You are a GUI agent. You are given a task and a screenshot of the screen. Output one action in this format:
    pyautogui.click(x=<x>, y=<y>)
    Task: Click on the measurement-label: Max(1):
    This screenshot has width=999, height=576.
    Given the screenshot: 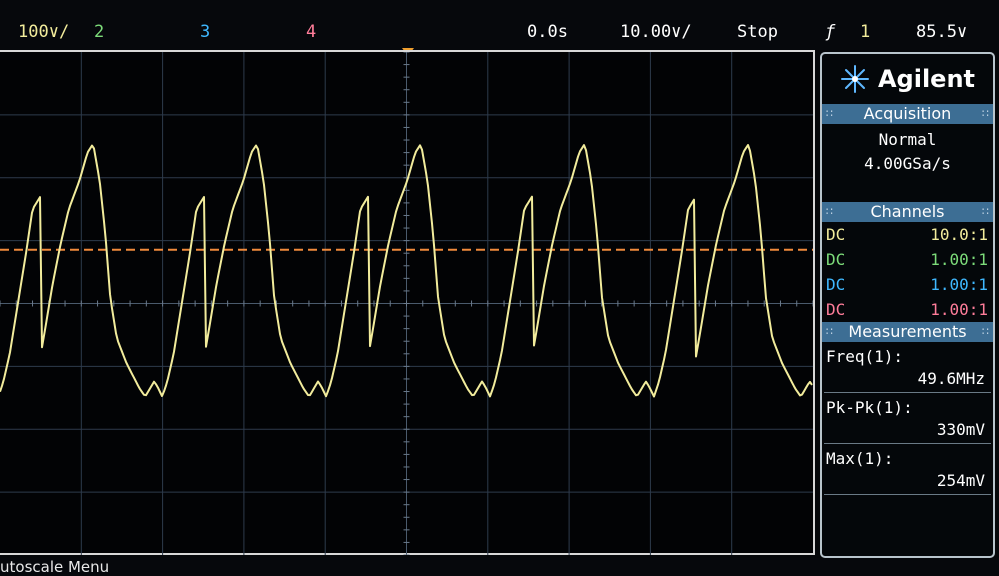 What is the action you would take?
    pyautogui.click(x=860, y=458)
    